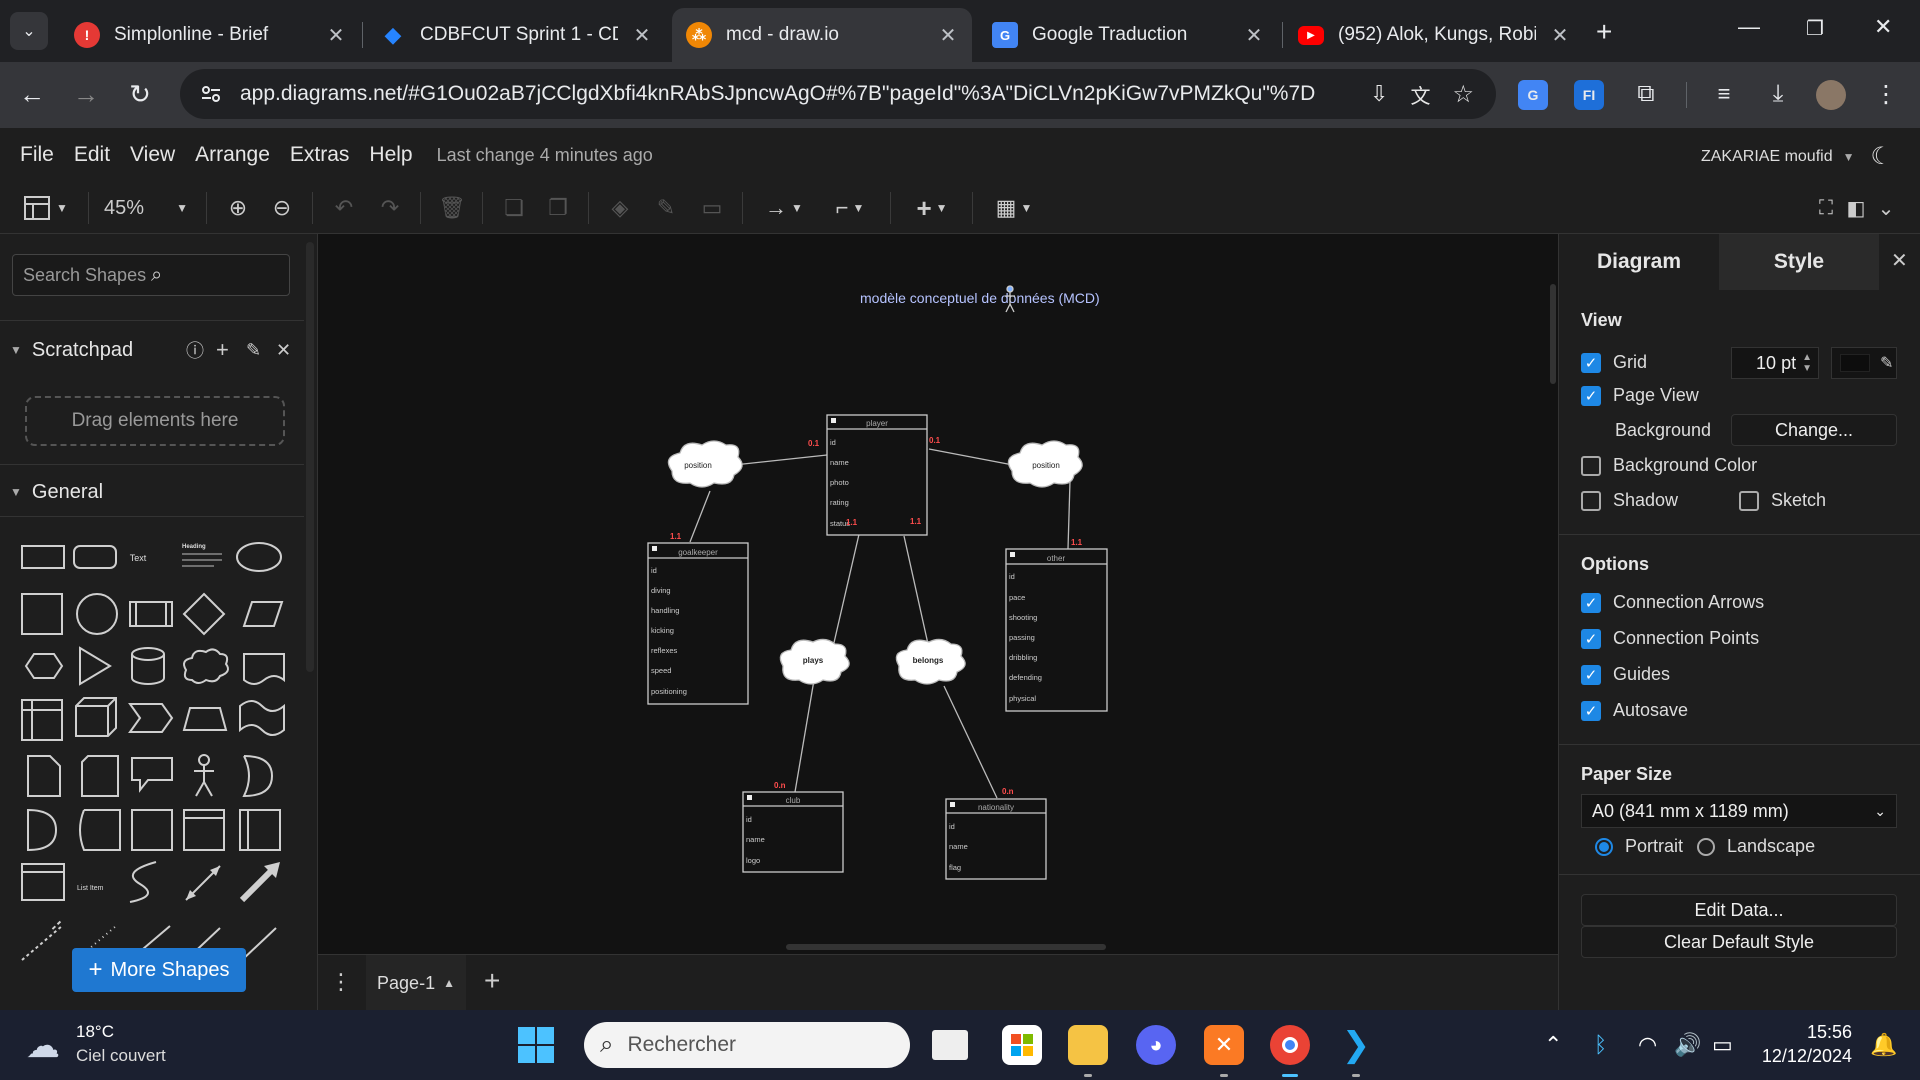 This screenshot has width=1920, height=1080. Describe the element at coordinates (253, 350) in the screenshot. I see `edit-pencil-icon: ✎` at that location.